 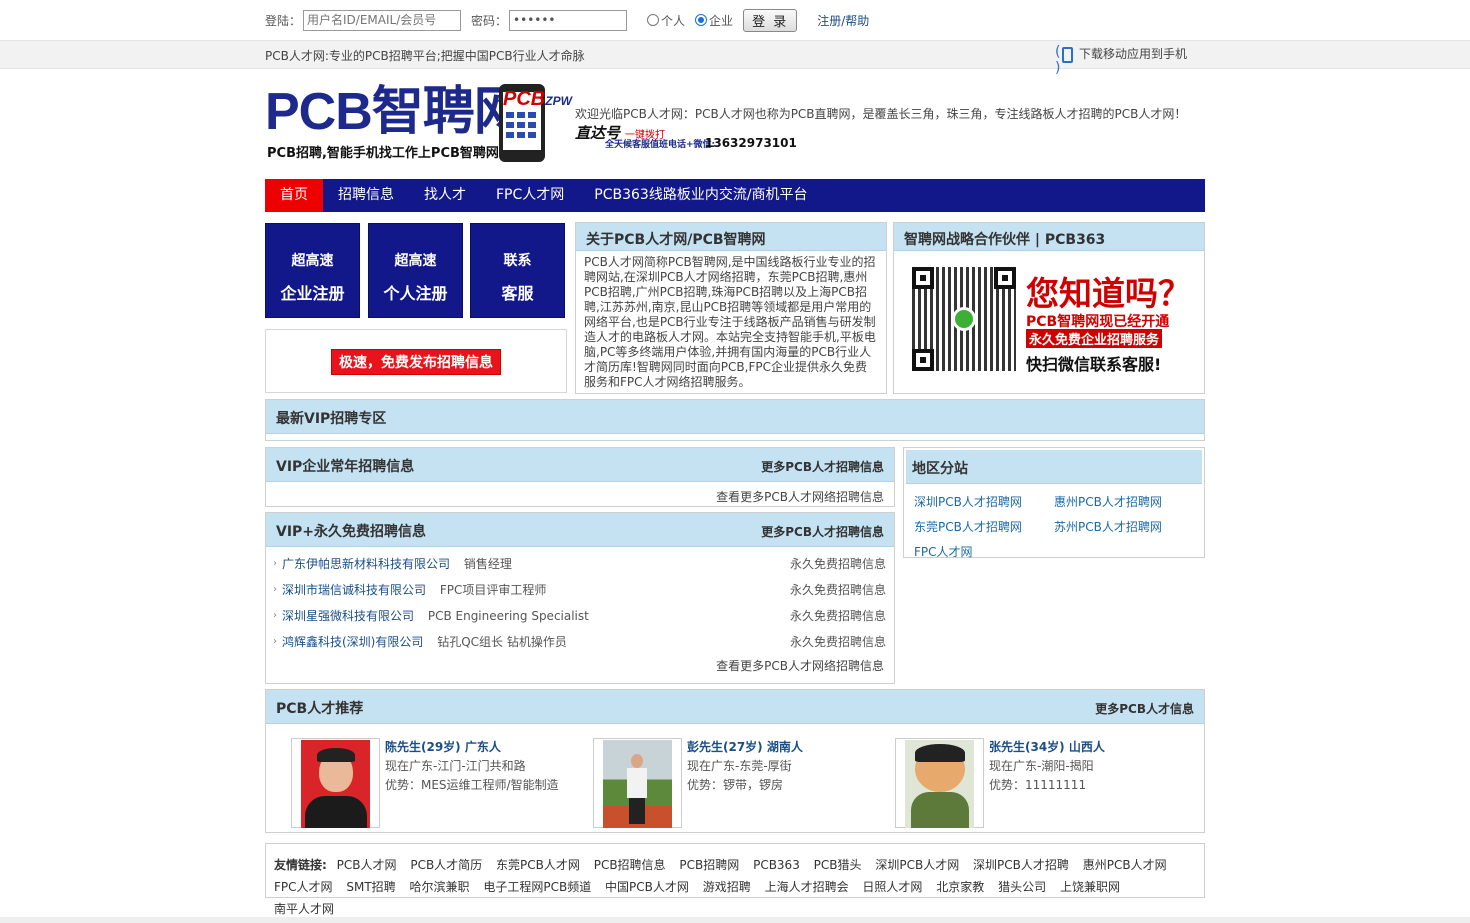 What do you see at coordinates (366, 564) in the screenshot?
I see `job-company-link: 广东伊帕思新材料科技有限公司` at bounding box center [366, 564].